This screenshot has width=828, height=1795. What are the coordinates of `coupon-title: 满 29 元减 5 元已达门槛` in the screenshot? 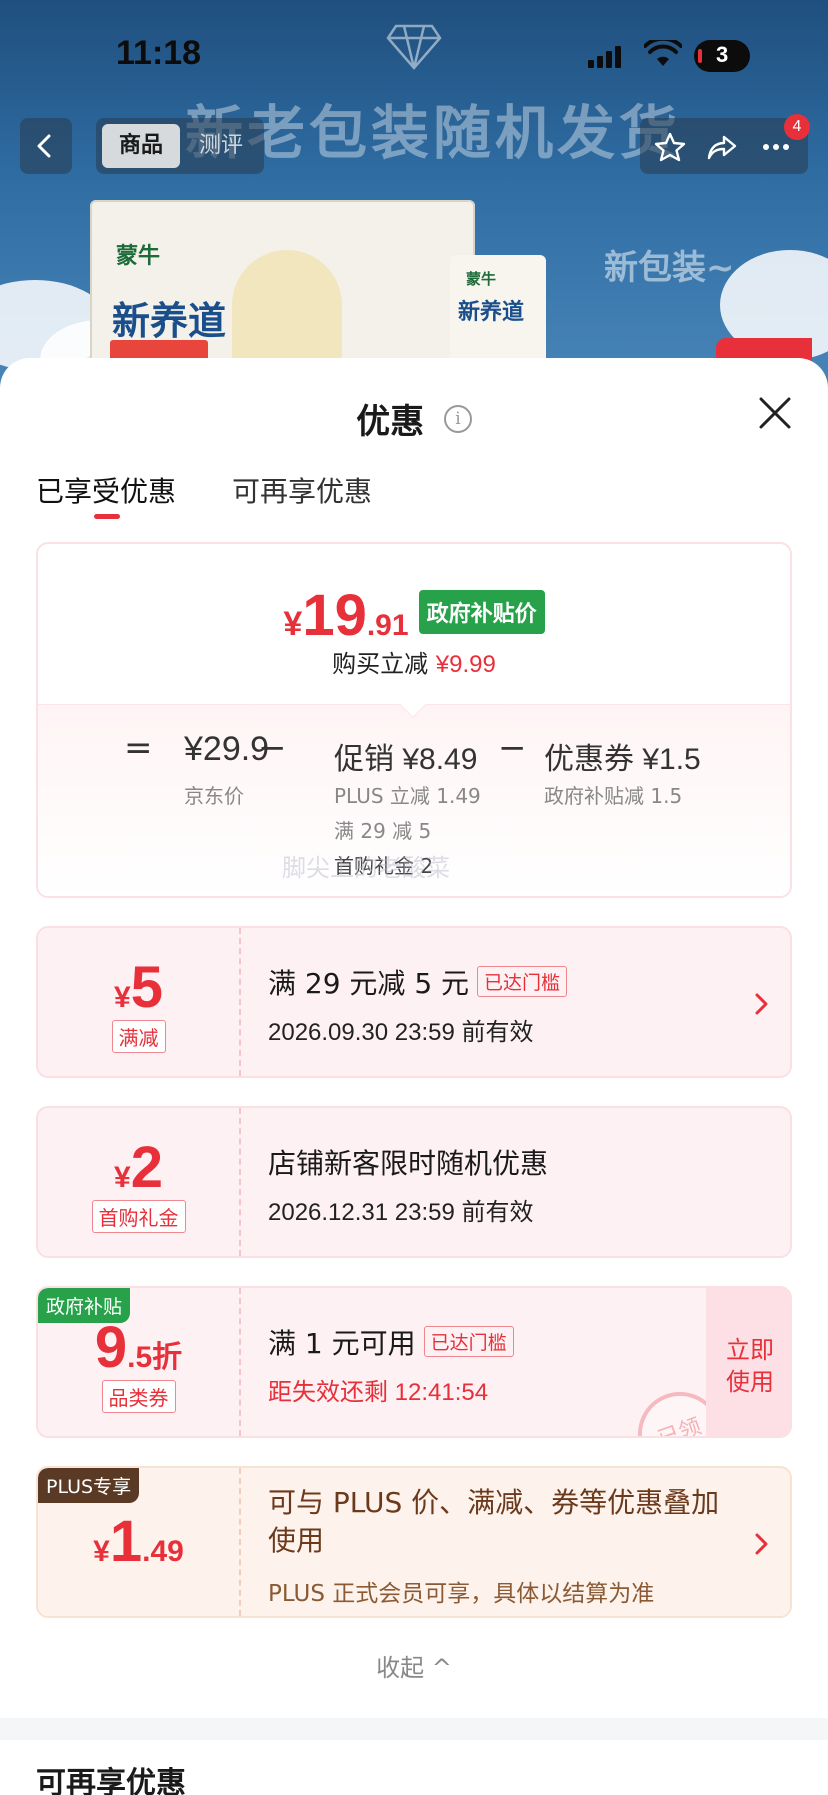 It's located at (418, 982).